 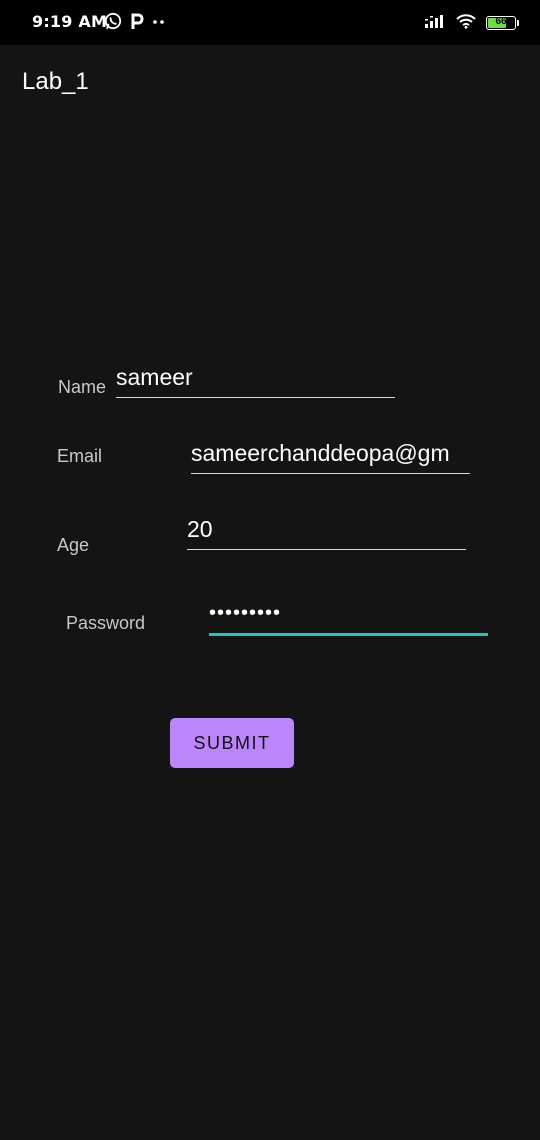 What do you see at coordinates (70, 21) in the screenshot?
I see `status-time: 9:19 AM` at bounding box center [70, 21].